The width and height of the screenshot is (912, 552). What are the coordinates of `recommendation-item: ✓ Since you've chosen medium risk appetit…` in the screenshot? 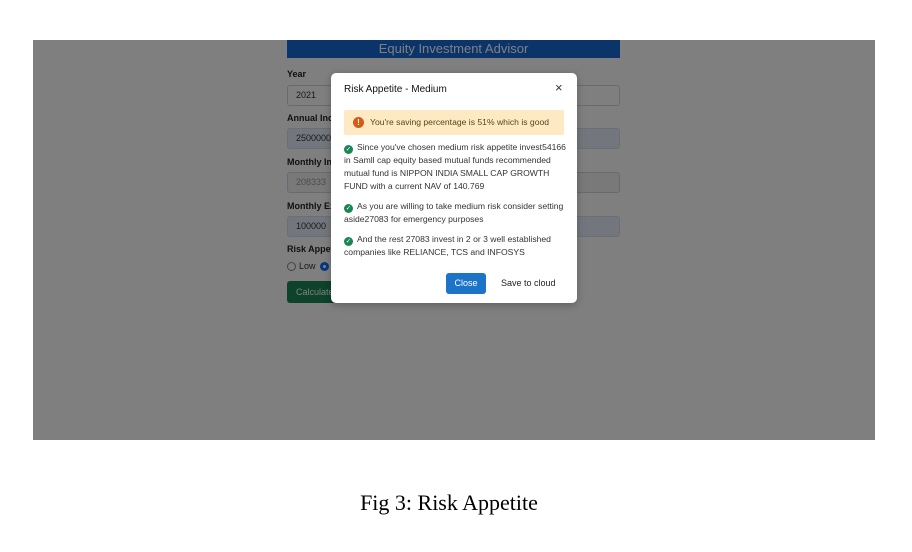 It's located at (455, 167).